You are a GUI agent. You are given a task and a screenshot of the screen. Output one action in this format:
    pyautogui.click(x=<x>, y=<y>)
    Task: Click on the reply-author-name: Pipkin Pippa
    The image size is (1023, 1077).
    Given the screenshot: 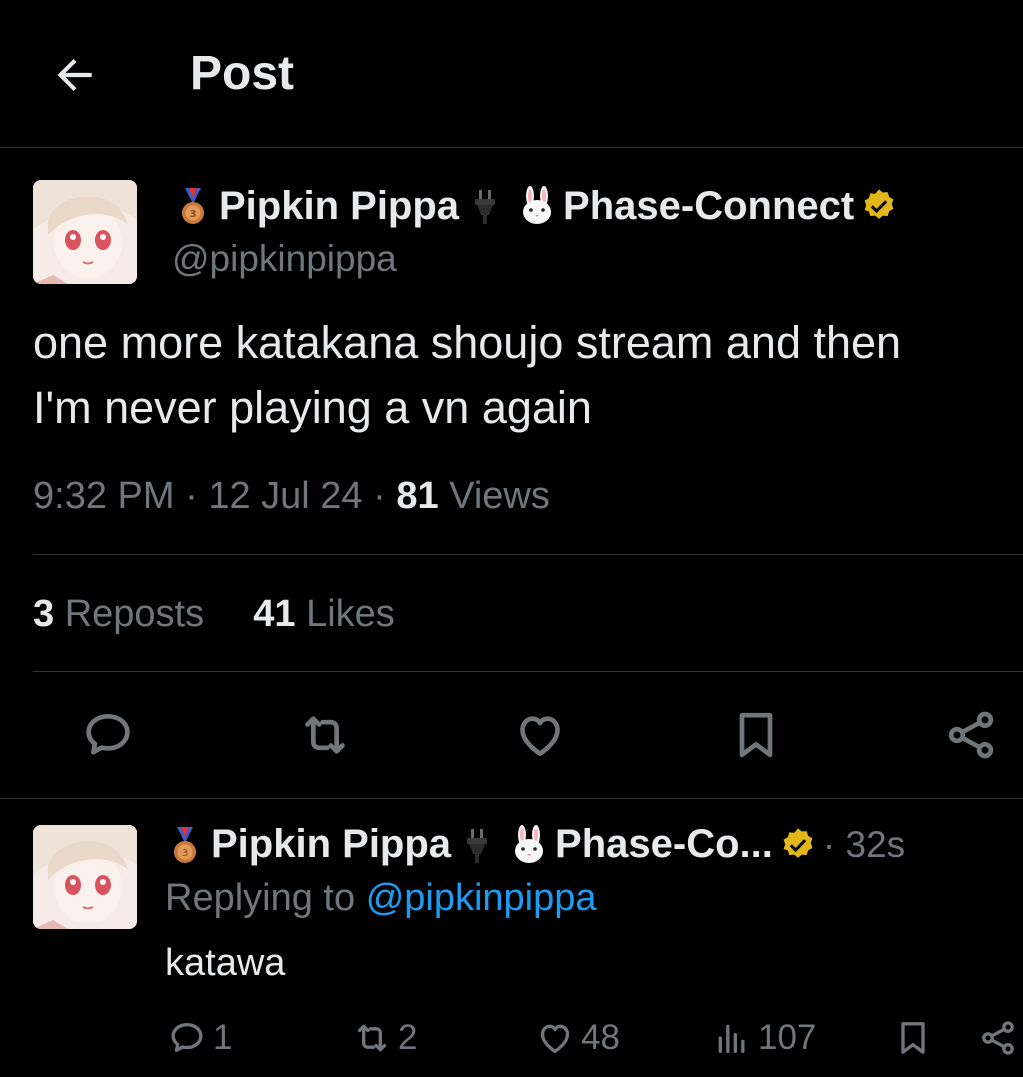 What is the action you would take?
    pyautogui.click(x=331, y=844)
    